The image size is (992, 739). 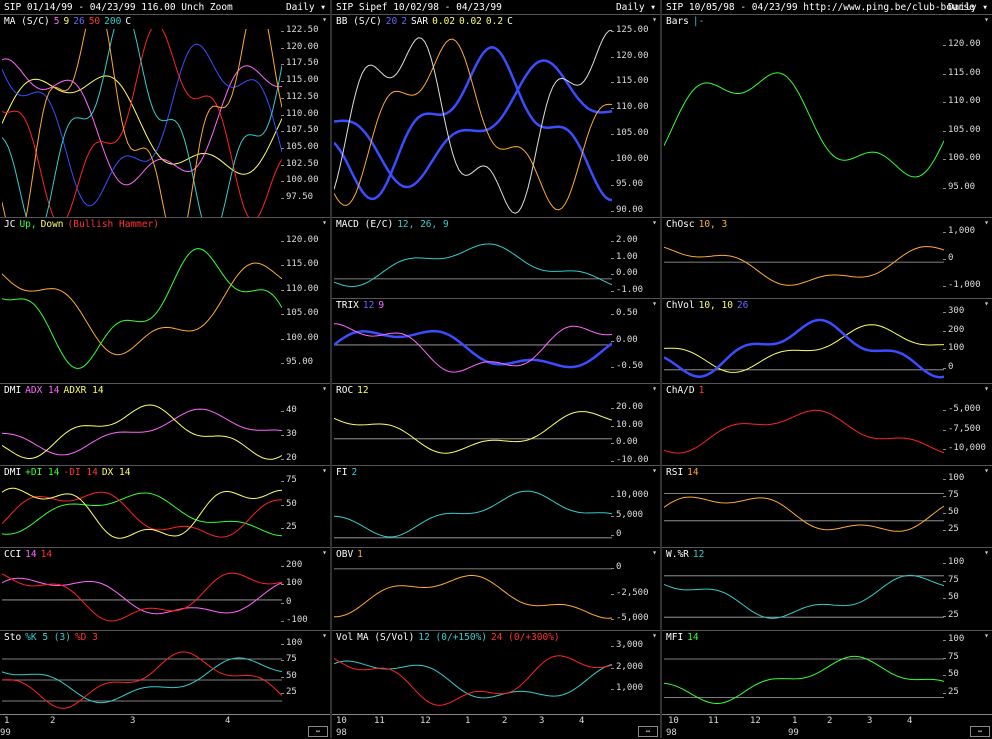 I want to click on indicator-param: 12, so click(x=363, y=390).